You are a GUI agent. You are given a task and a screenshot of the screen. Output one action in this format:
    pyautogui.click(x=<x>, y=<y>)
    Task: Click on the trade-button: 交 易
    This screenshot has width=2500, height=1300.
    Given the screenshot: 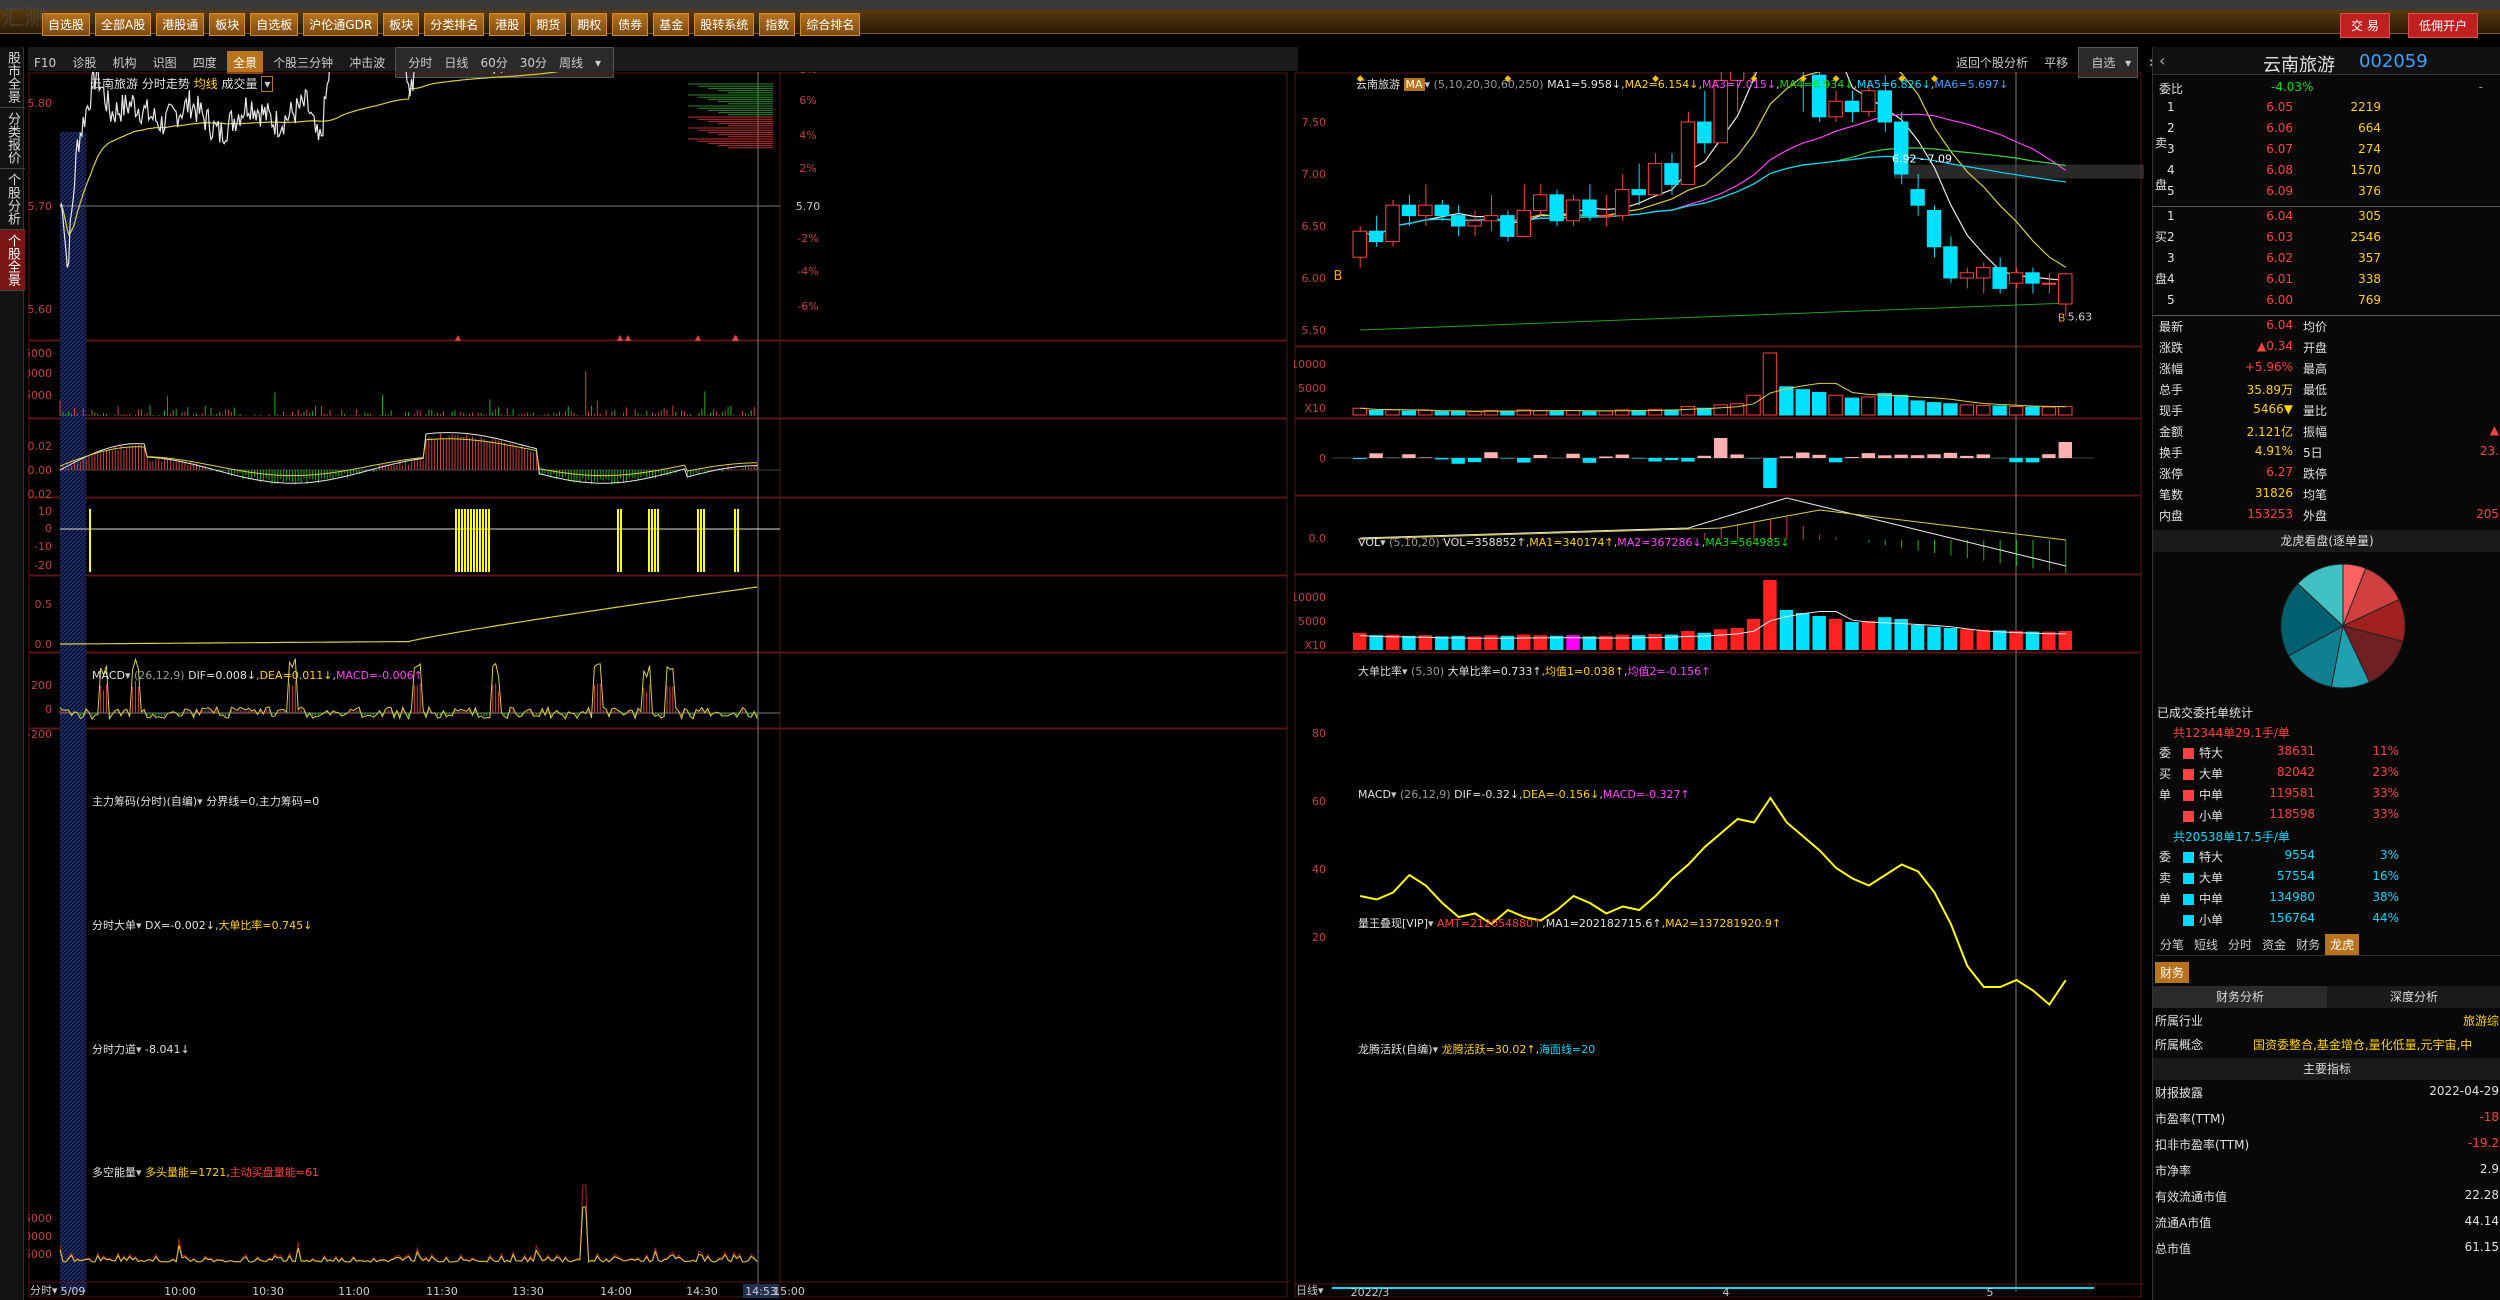 What is the action you would take?
    pyautogui.click(x=2365, y=25)
    